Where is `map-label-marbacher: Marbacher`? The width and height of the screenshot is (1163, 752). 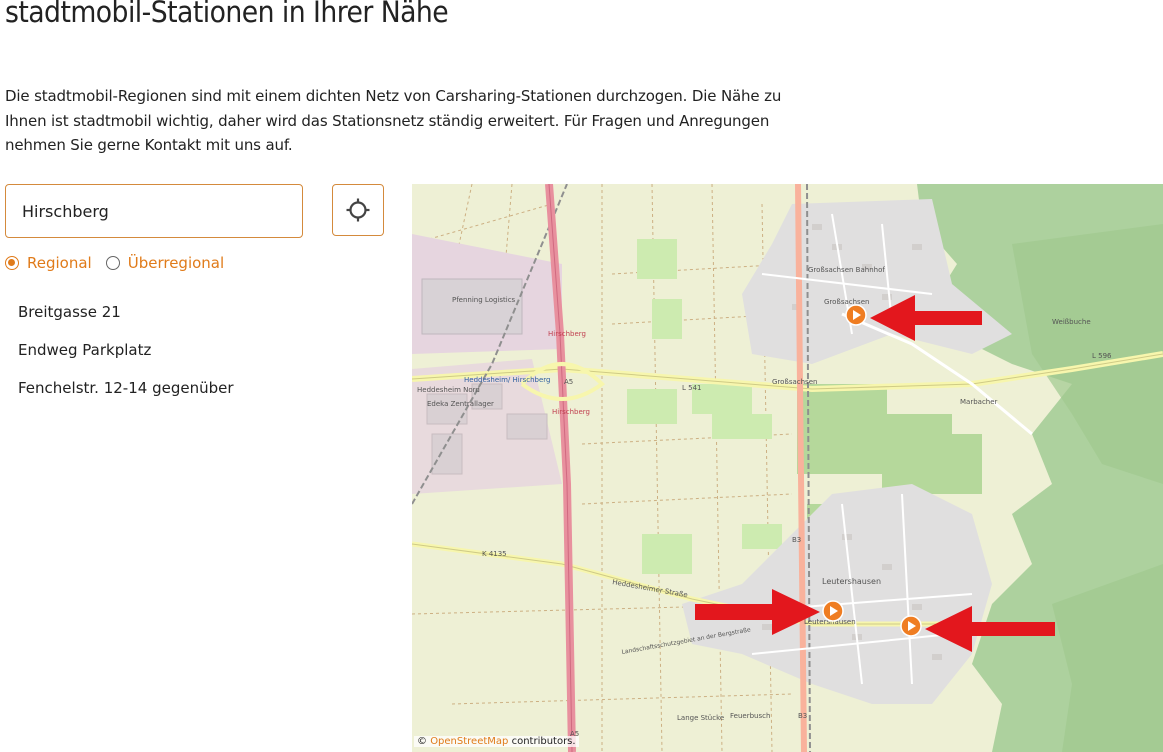 map-label-marbacher: Marbacher is located at coordinates (979, 402).